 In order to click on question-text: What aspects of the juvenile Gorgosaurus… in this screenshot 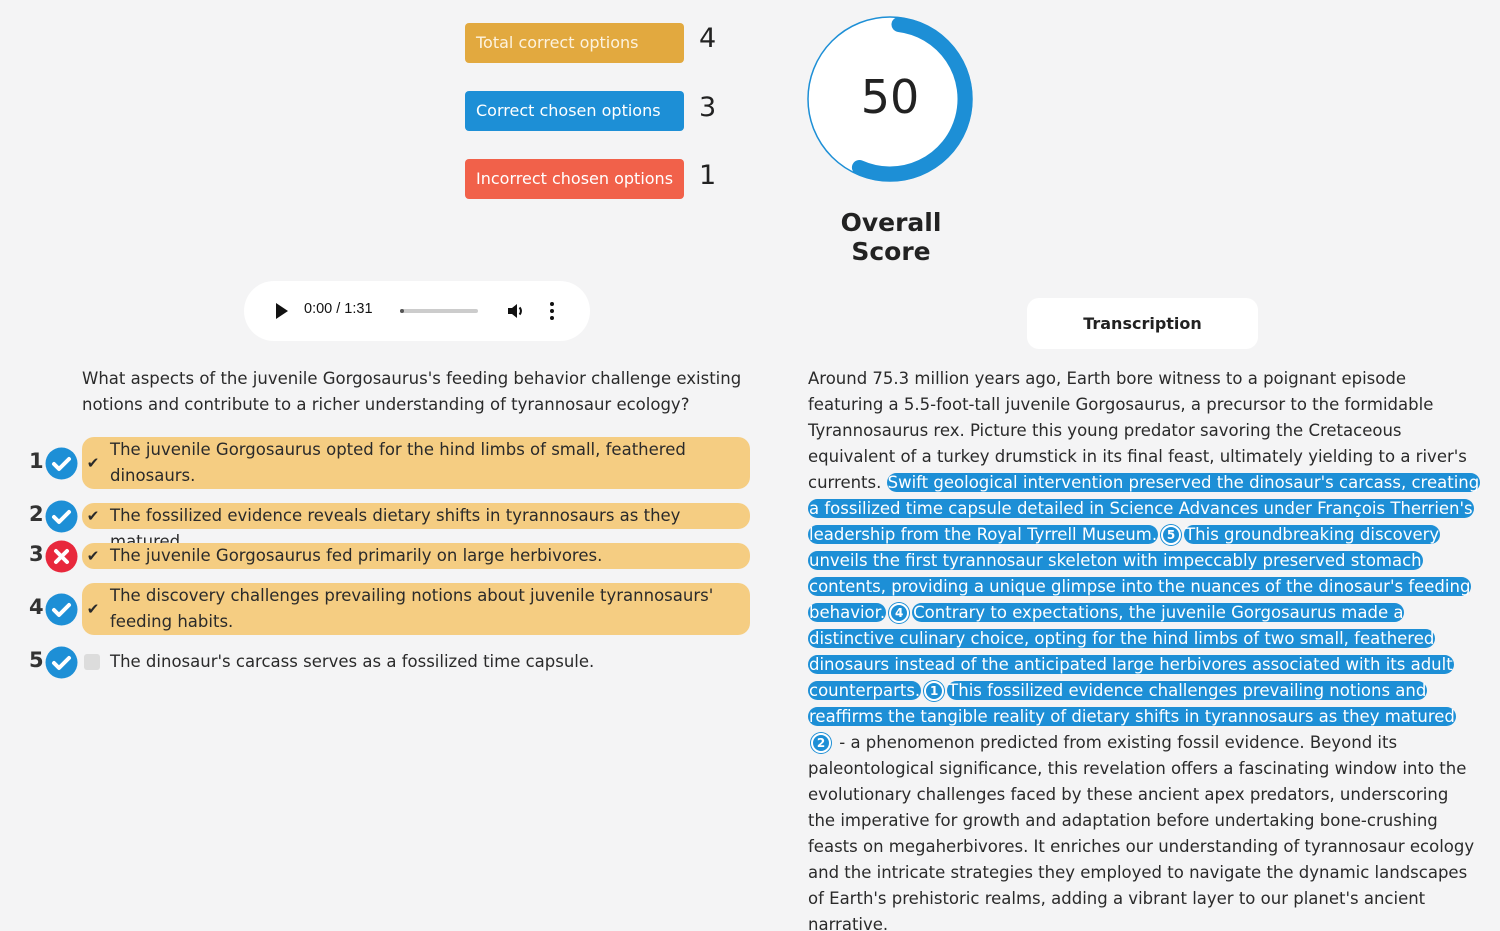, I will do `click(412, 391)`.